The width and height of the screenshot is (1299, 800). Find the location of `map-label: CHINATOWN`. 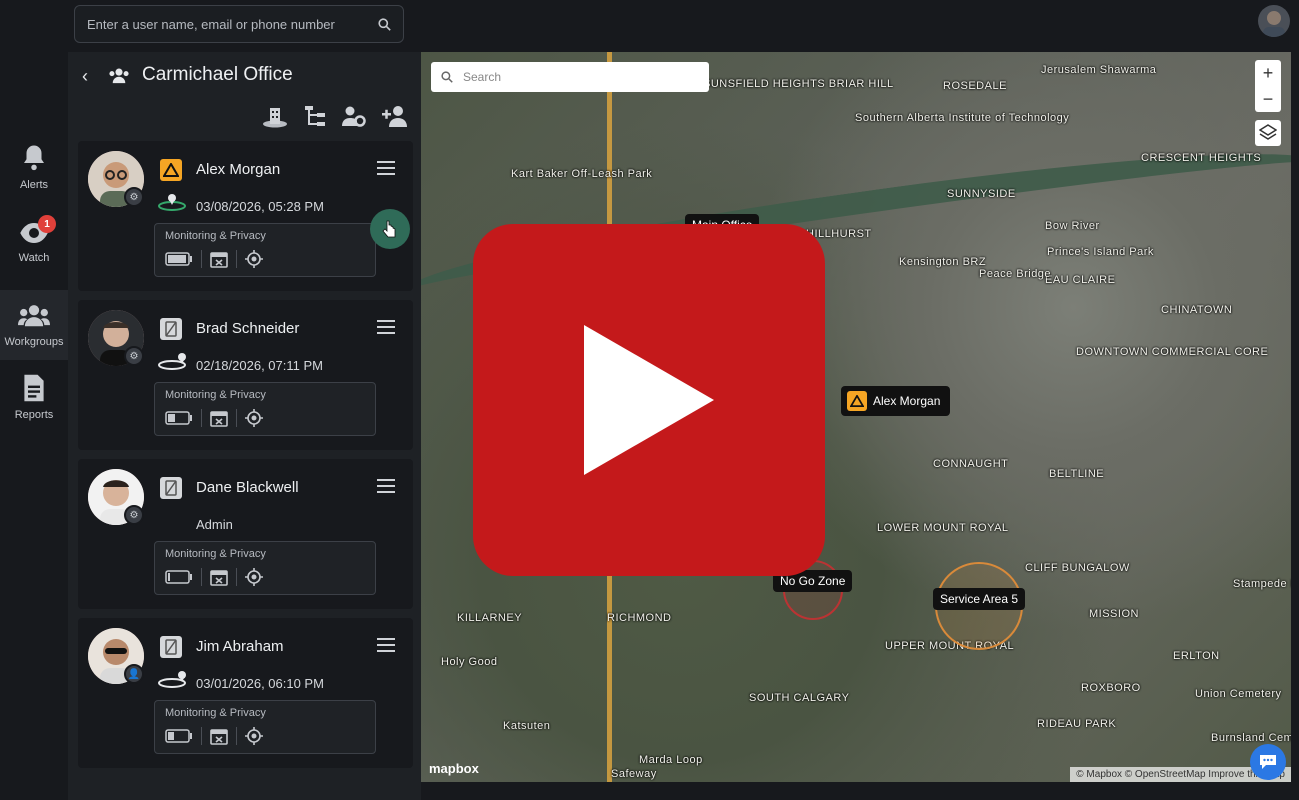

map-label: CHINATOWN is located at coordinates (1197, 310).